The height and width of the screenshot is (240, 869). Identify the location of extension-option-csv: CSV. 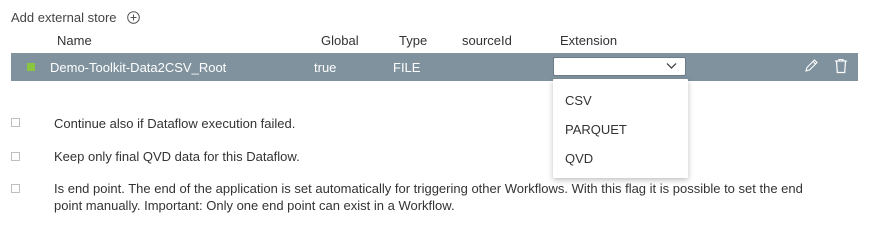
(578, 100).